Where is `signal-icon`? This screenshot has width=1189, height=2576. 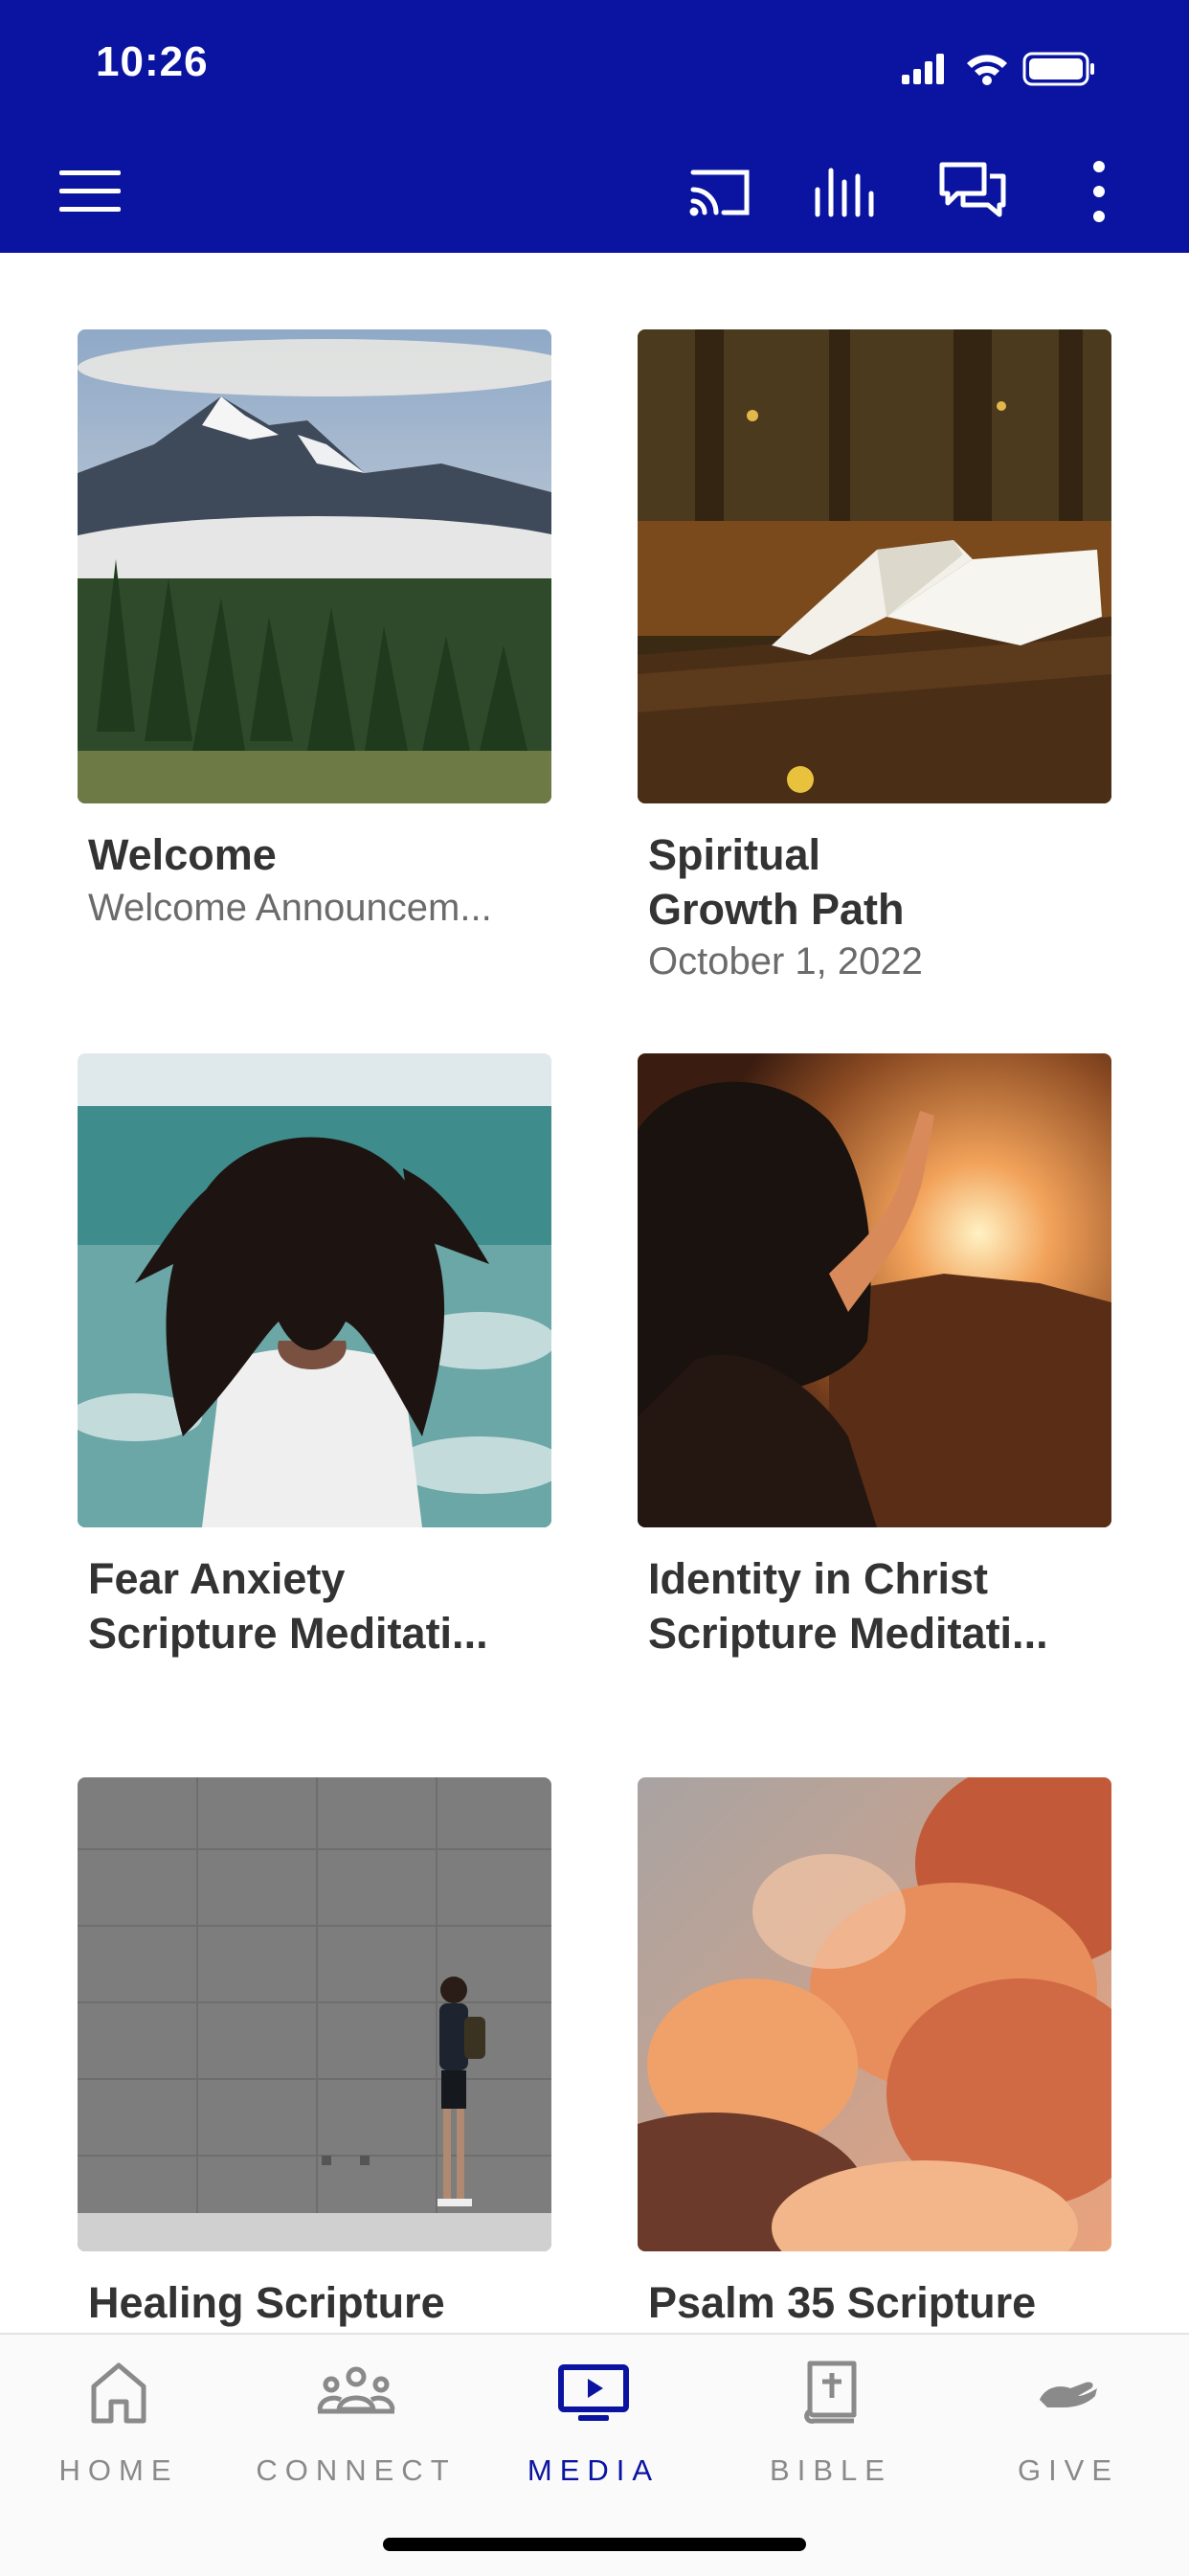
signal-icon is located at coordinates (923, 69).